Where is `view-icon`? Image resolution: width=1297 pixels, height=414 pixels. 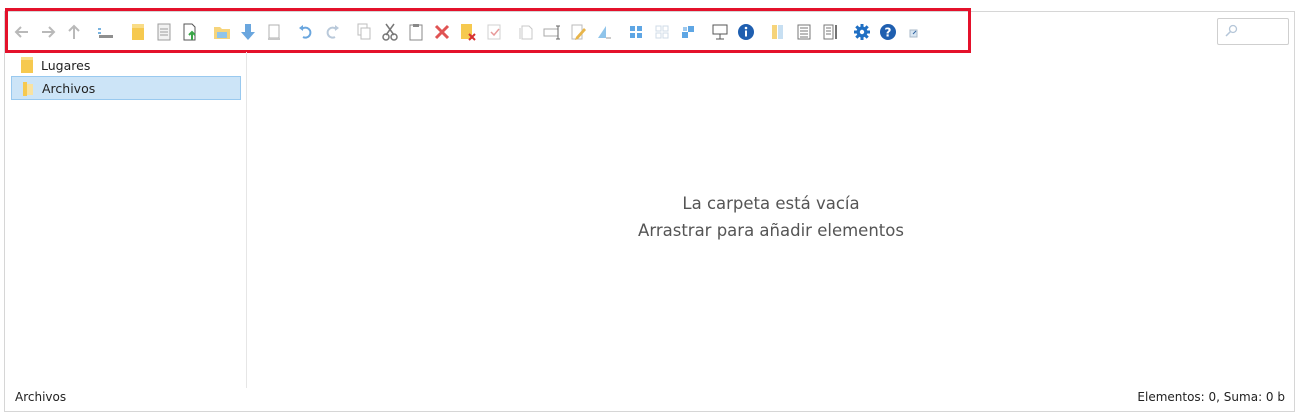
view-icon is located at coordinates (106, 32).